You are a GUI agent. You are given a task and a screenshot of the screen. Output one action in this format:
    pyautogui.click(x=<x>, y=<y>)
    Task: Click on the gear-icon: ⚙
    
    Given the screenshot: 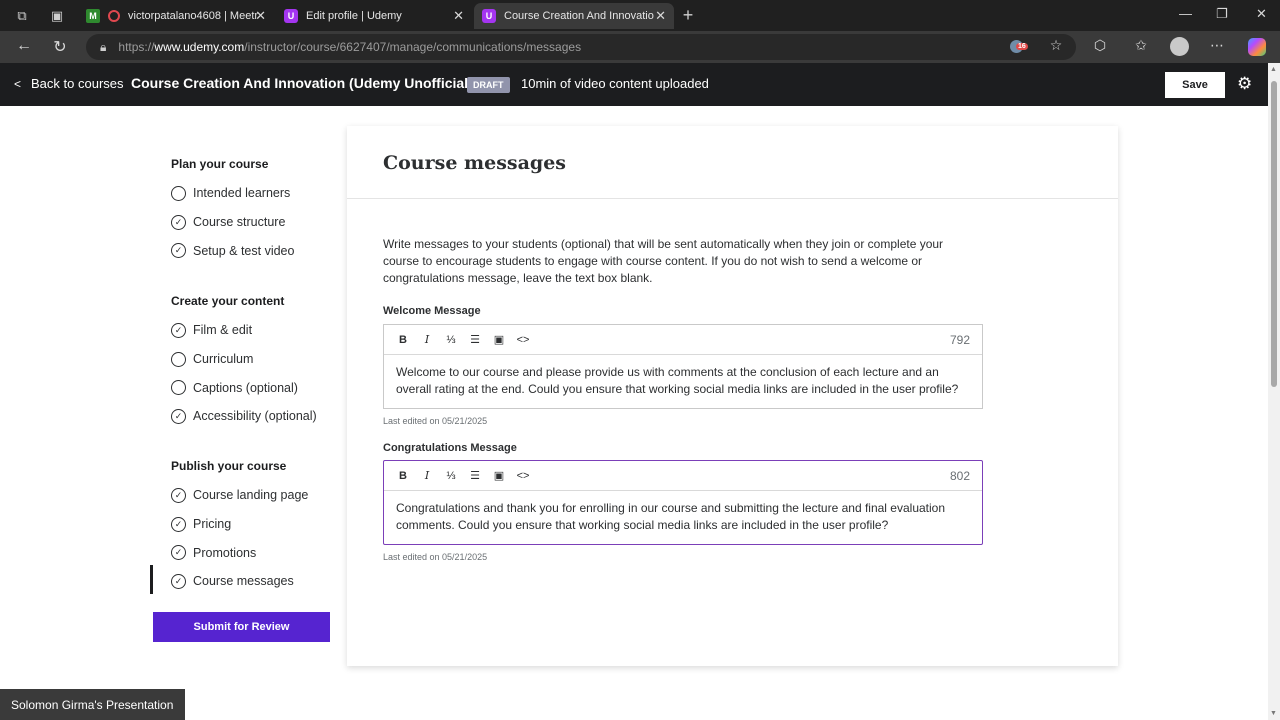 What is the action you would take?
    pyautogui.click(x=1244, y=84)
    